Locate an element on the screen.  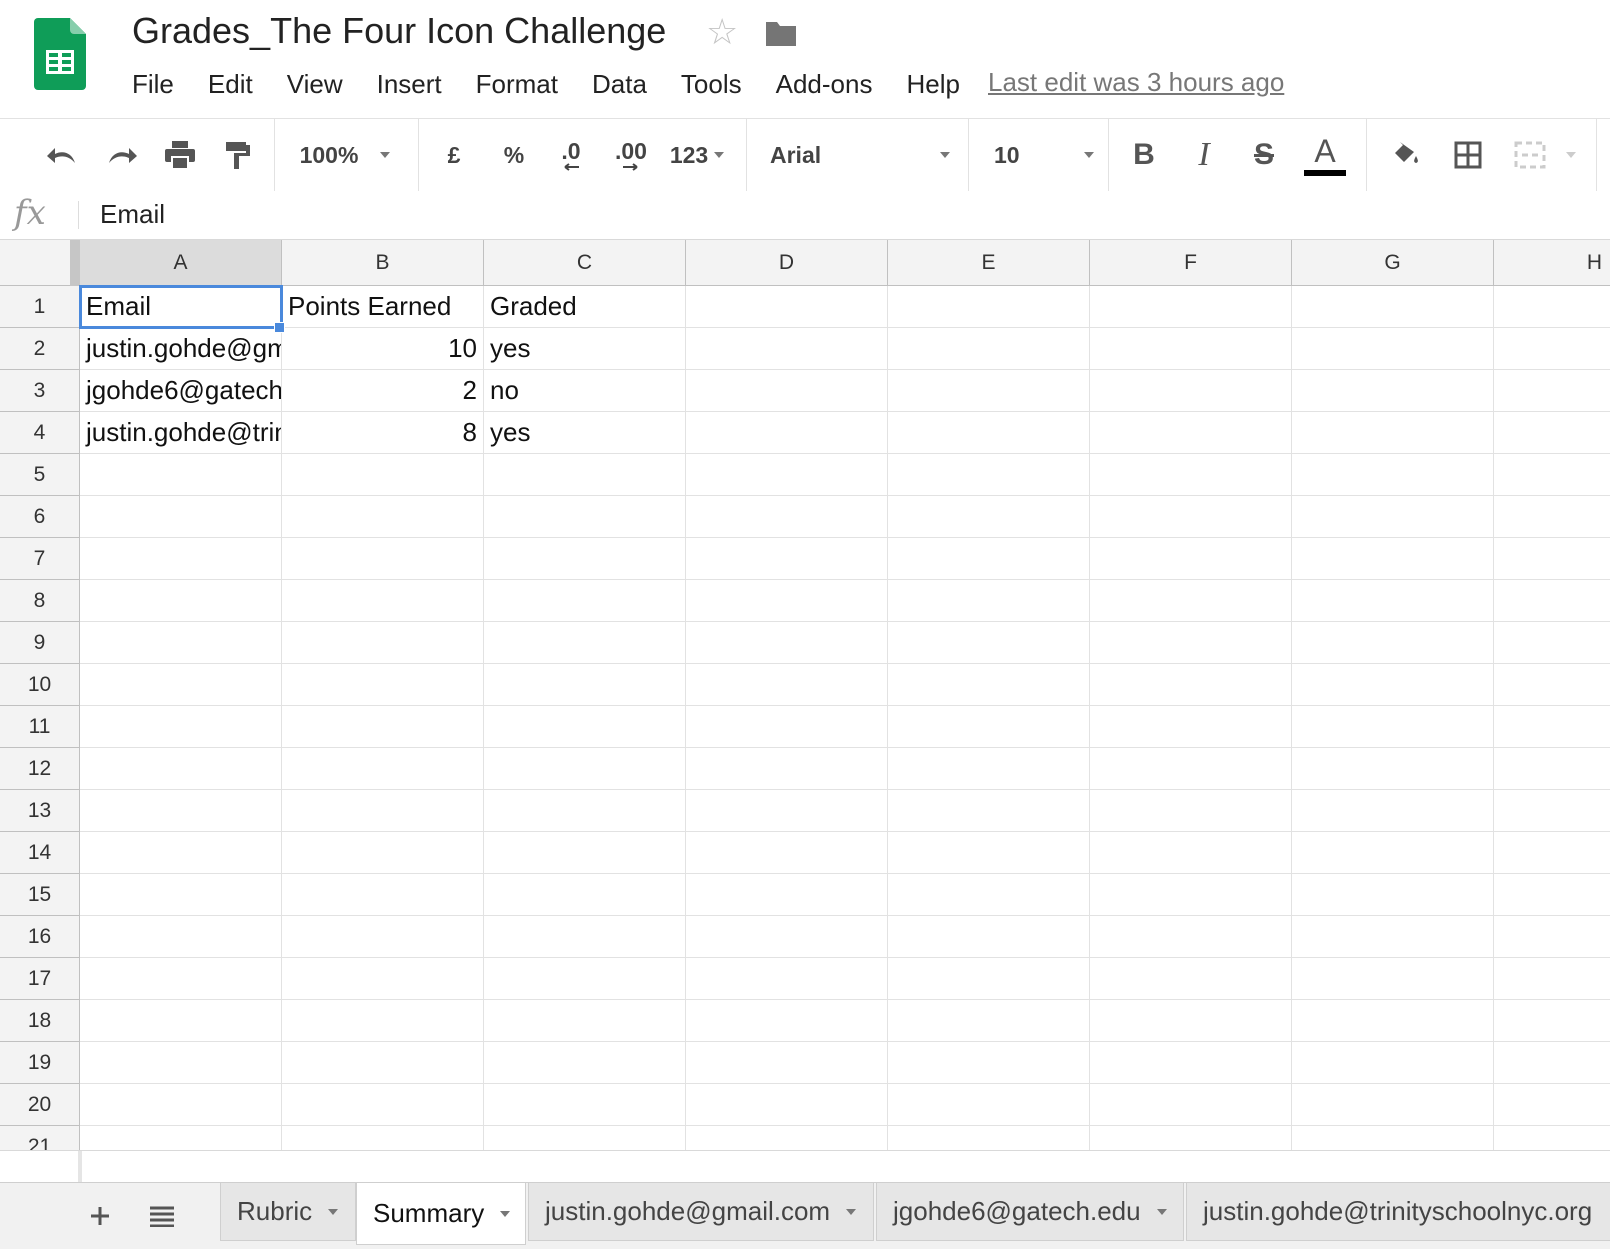
row-header-5: 5 is located at coordinates (40, 475).